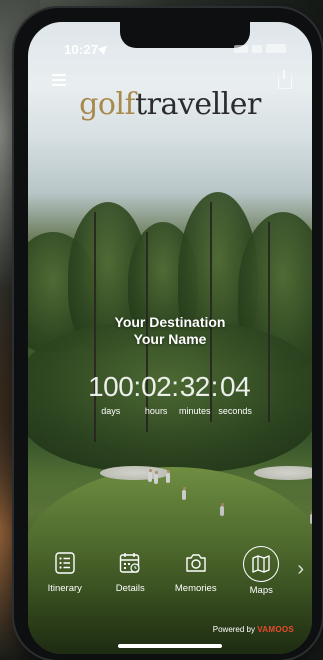 The image size is (323, 660). Describe the element at coordinates (198, 104) in the screenshot. I see `logo-text-traveller: traveller` at that location.